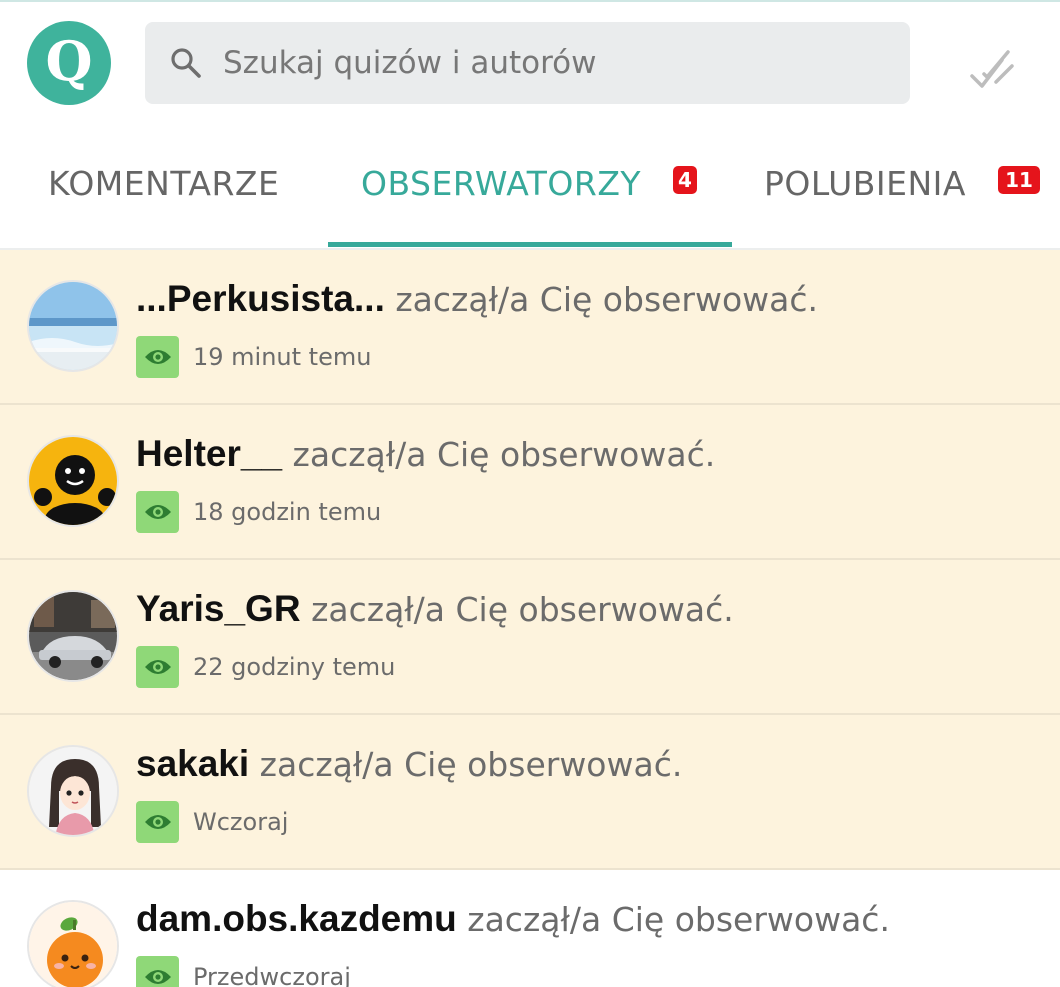 The image size is (1060, 987). I want to click on app-logo: Q, so click(69, 63).